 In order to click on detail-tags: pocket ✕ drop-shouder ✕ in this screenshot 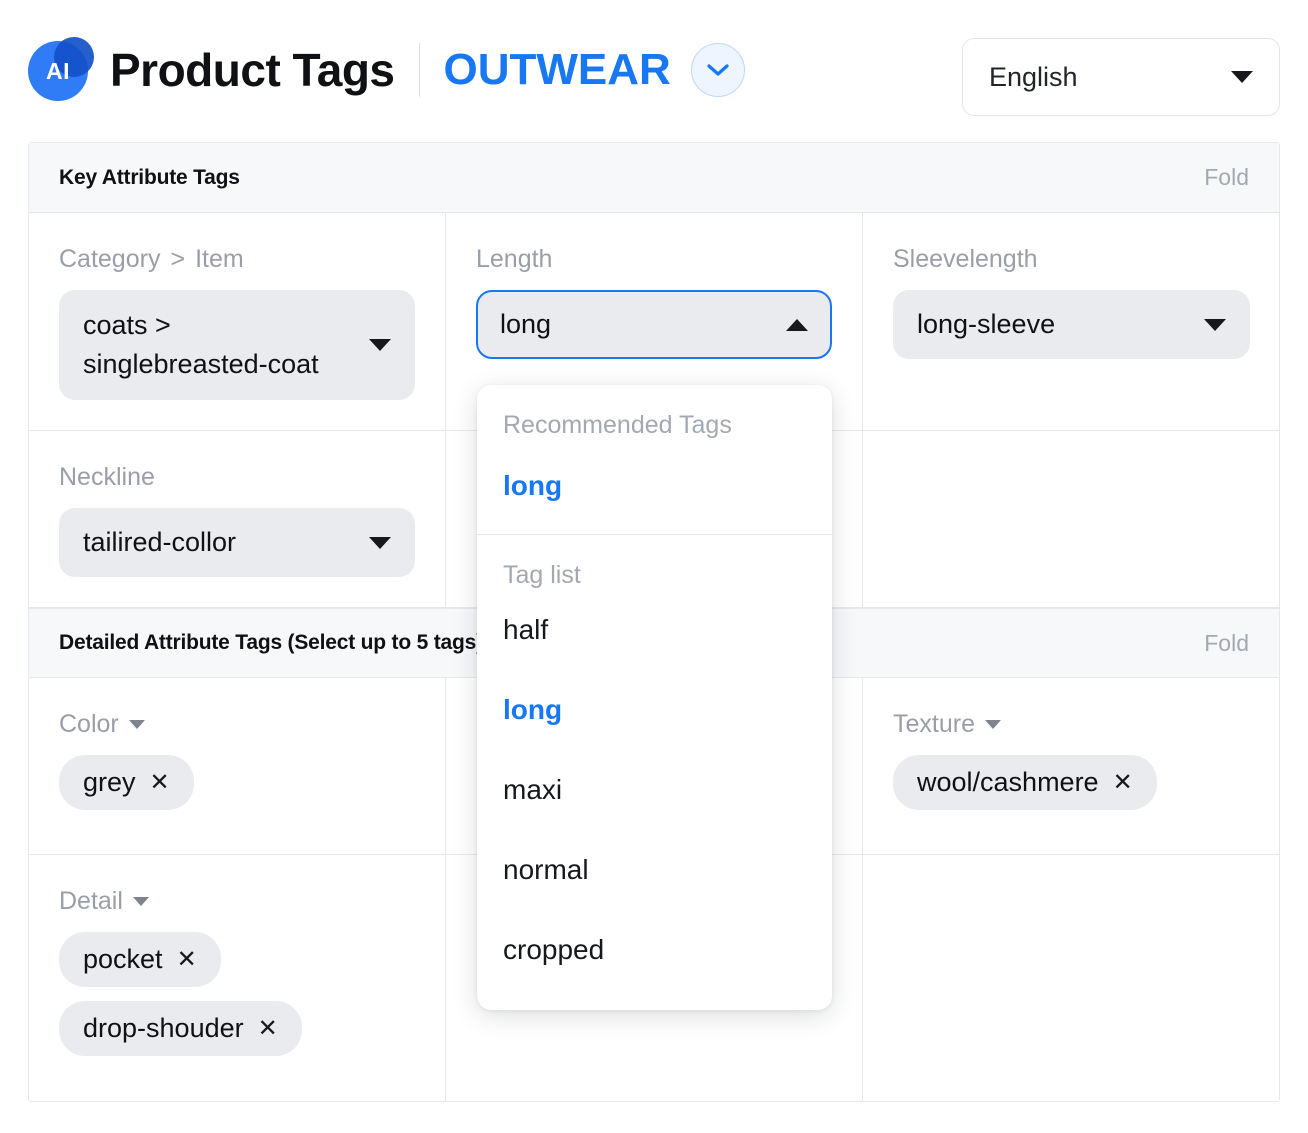, I will do `click(237, 1001)`.